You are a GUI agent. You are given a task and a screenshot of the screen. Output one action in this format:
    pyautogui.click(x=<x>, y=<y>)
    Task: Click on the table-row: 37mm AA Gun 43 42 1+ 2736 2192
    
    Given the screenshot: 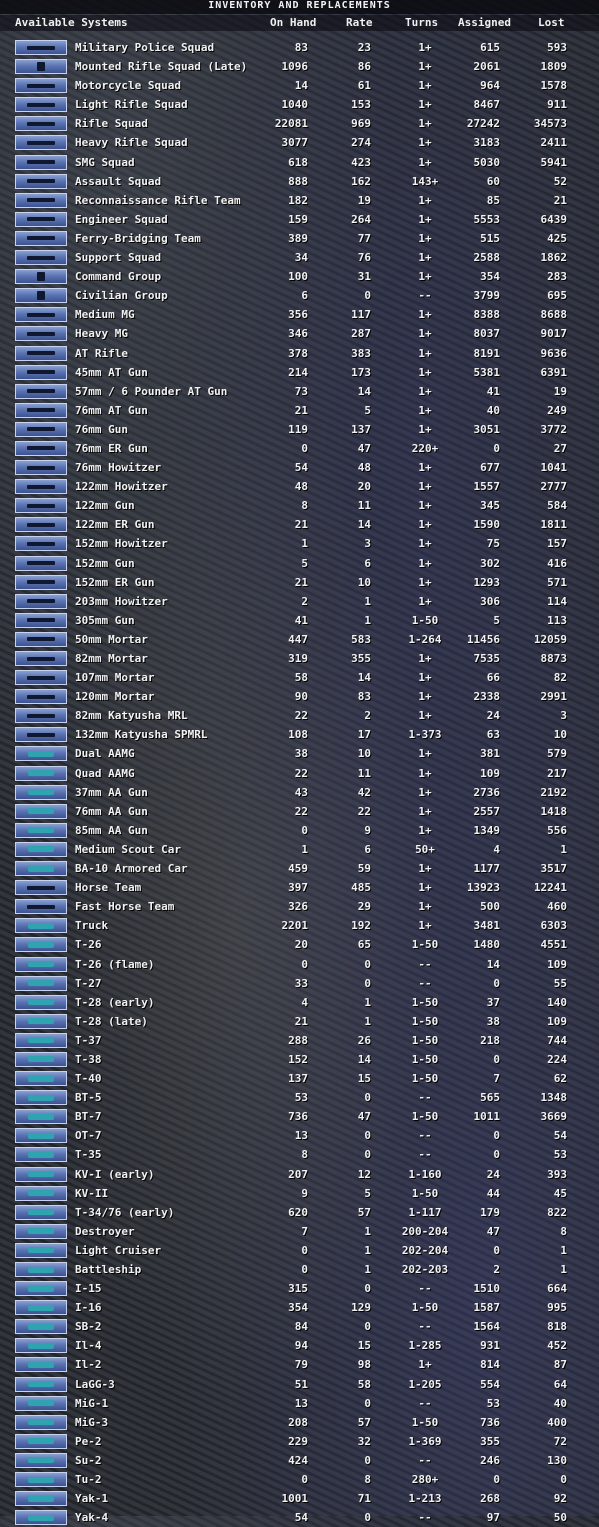 What is the action you would take?
    pyautogui.click(x=299, y=792)
    